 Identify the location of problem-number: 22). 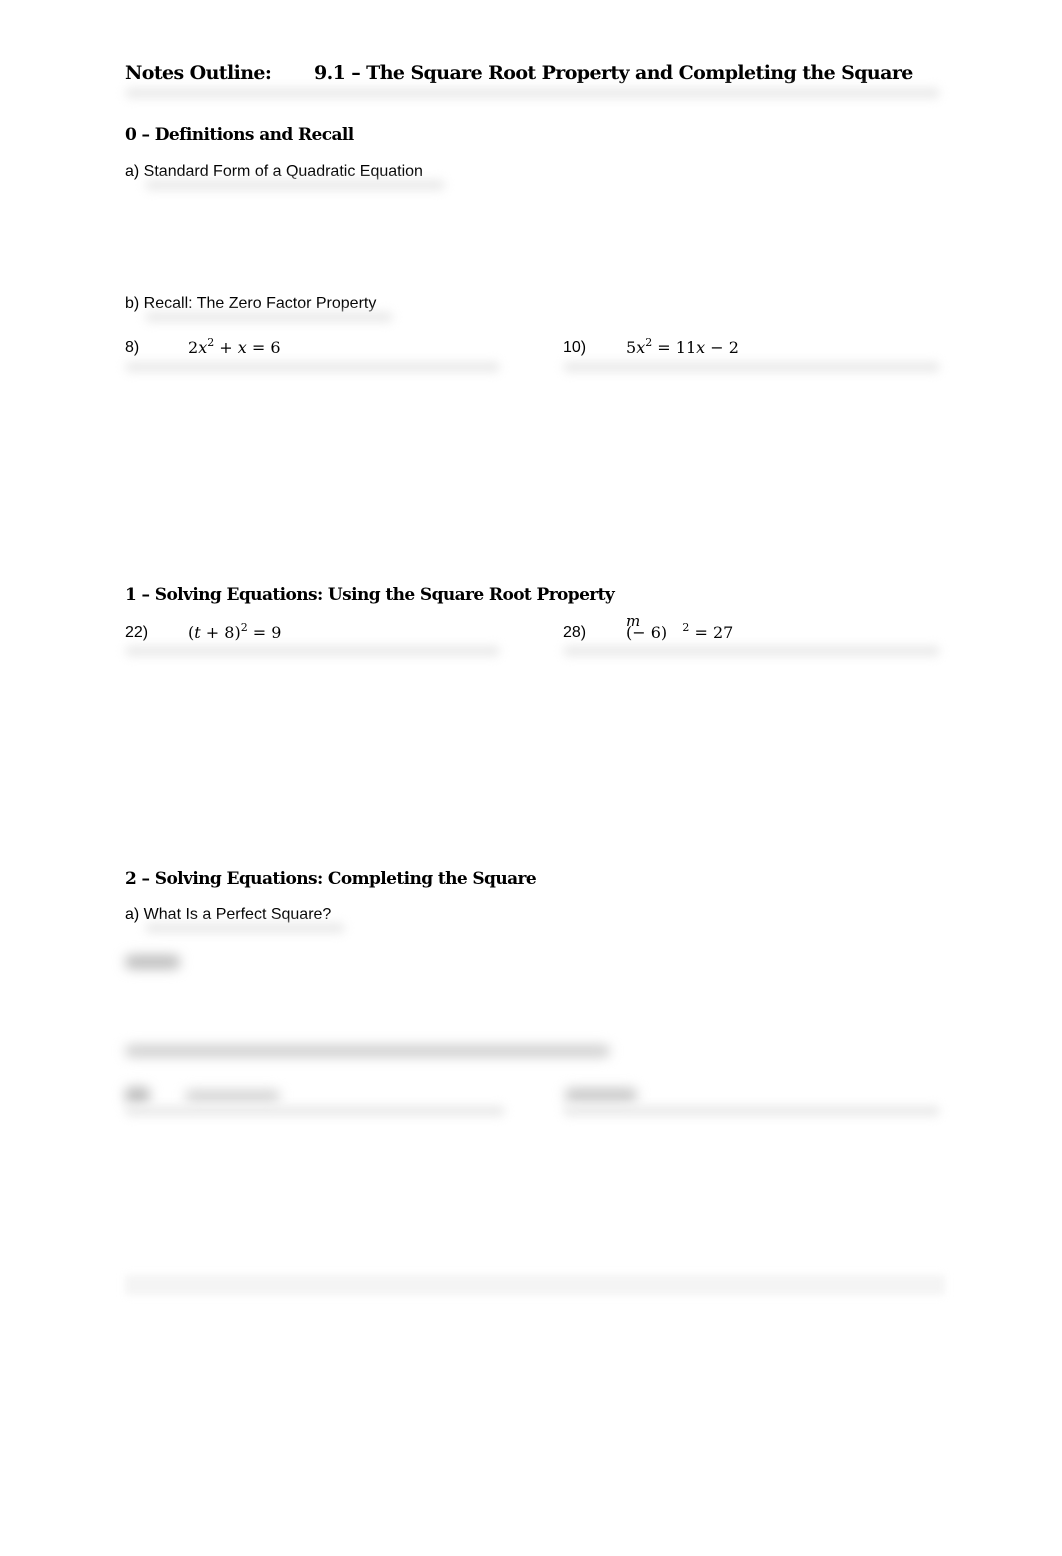
(137, 632).